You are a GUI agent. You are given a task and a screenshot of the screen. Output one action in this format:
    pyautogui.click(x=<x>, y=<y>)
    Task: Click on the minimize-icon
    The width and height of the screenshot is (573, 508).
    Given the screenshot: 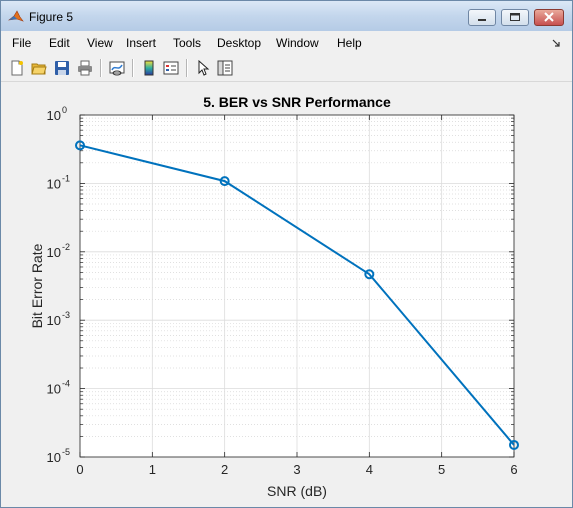 What is the action you would take?
    pyautogui.click(x=482, y=20)
    